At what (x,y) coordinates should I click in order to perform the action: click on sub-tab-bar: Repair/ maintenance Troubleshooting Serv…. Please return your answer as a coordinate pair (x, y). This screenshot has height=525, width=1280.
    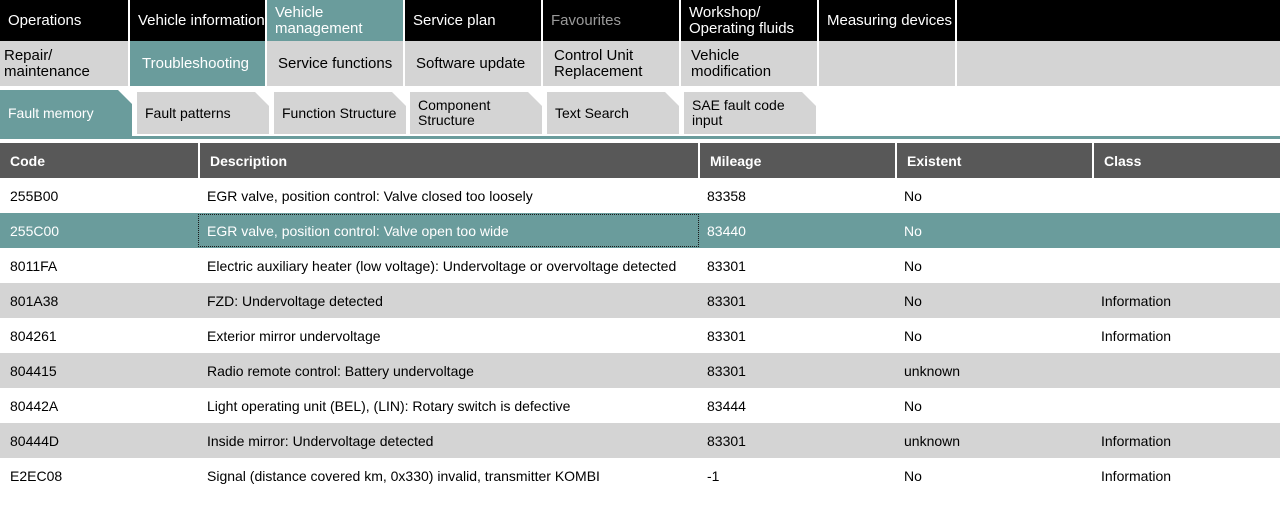
    Looking at the image, I should click on (640, 63).